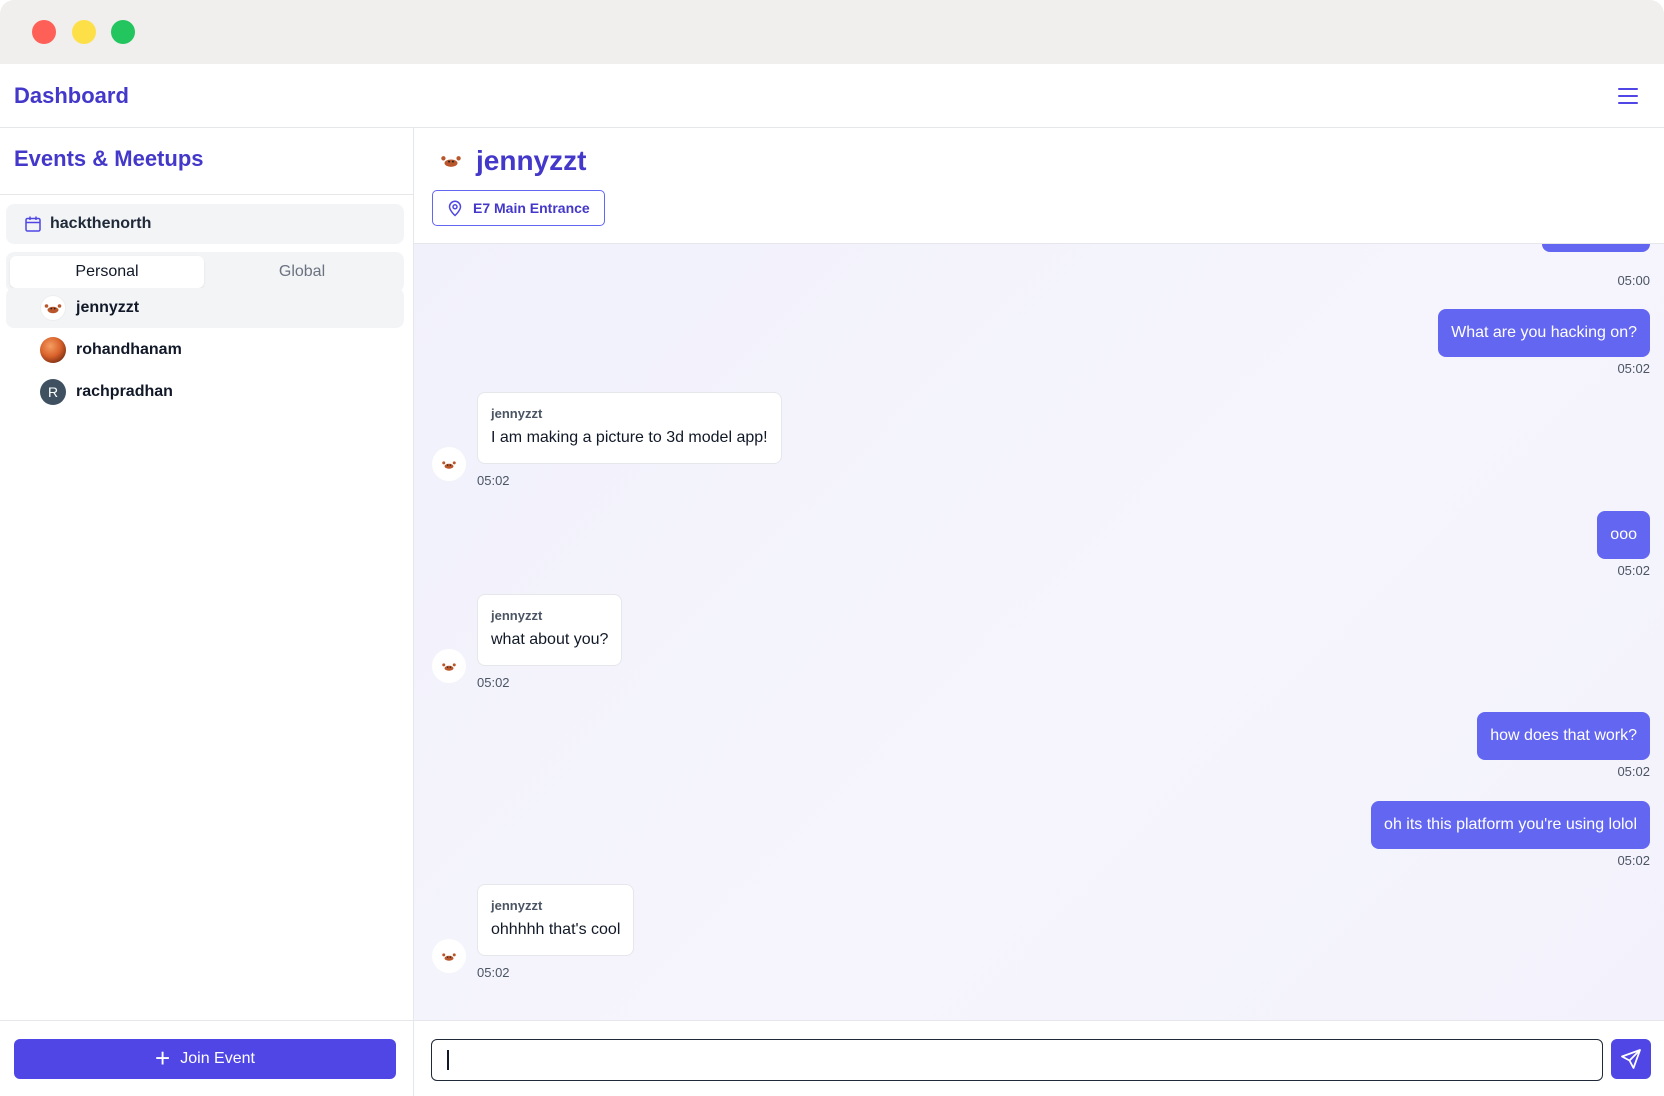 The height and width of the screenshot is (1096, 1664). I want to click on message-timestamp: 05:00, so click(1633, 280).